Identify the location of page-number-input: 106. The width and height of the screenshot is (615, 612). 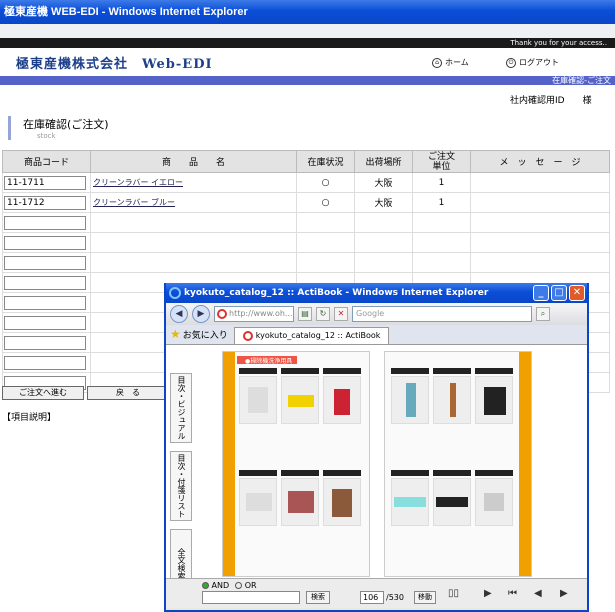
(372, 597).